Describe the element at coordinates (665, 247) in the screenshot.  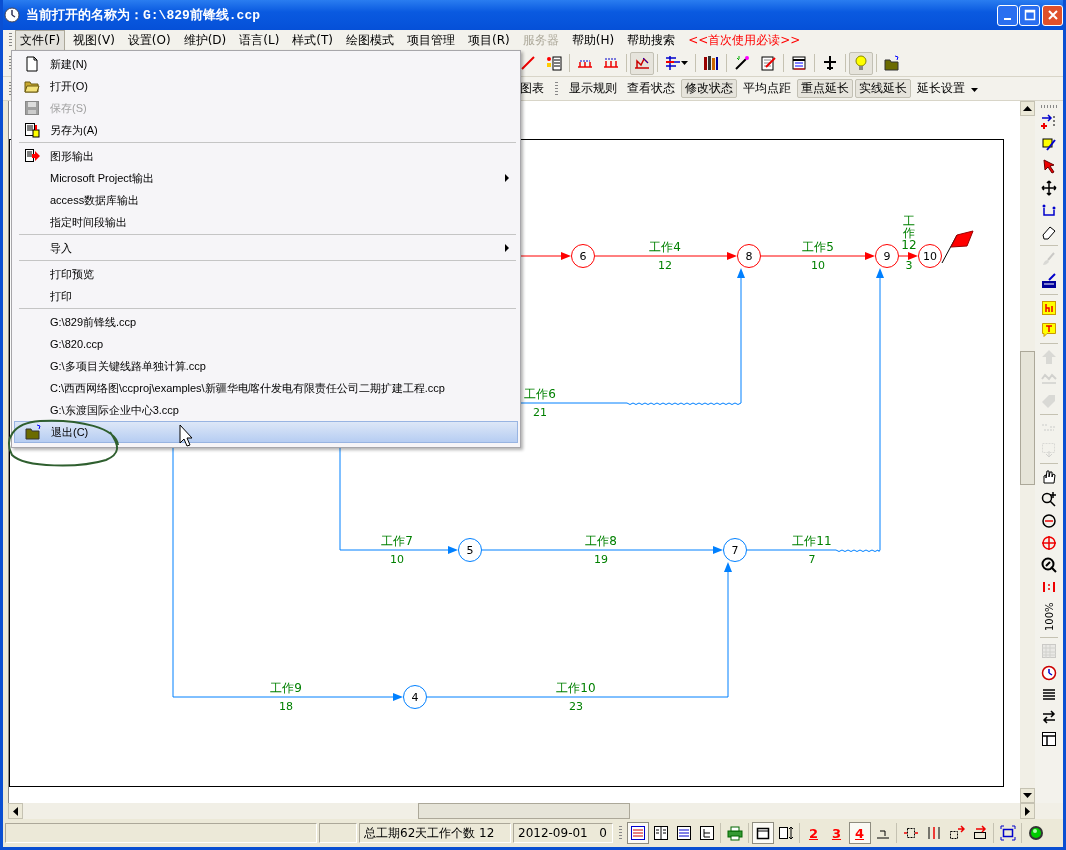
I see `activity-name: 工作4` at that location.